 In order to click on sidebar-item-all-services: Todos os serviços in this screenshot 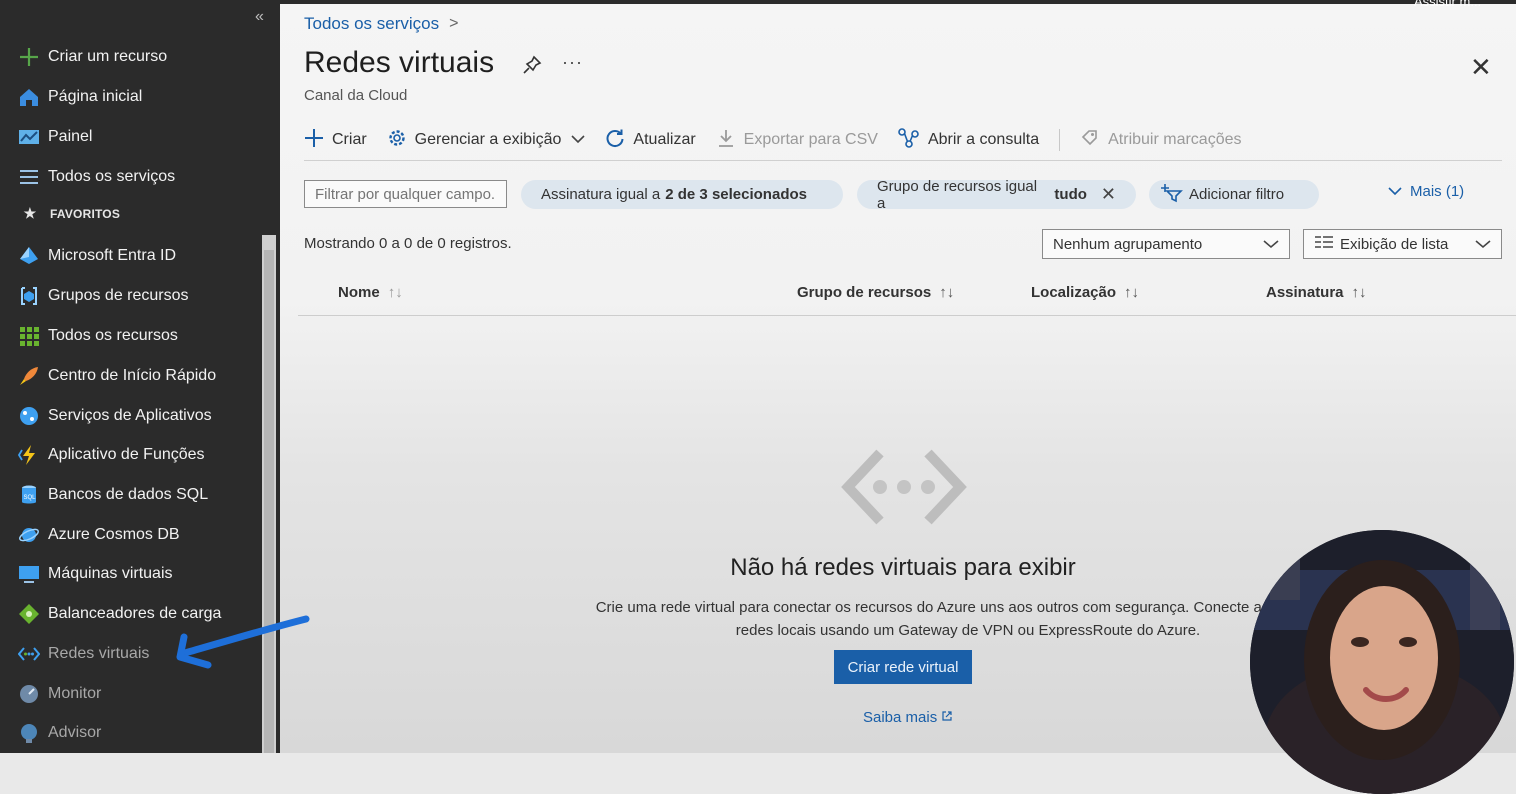, I will do `click(96, 177)`.